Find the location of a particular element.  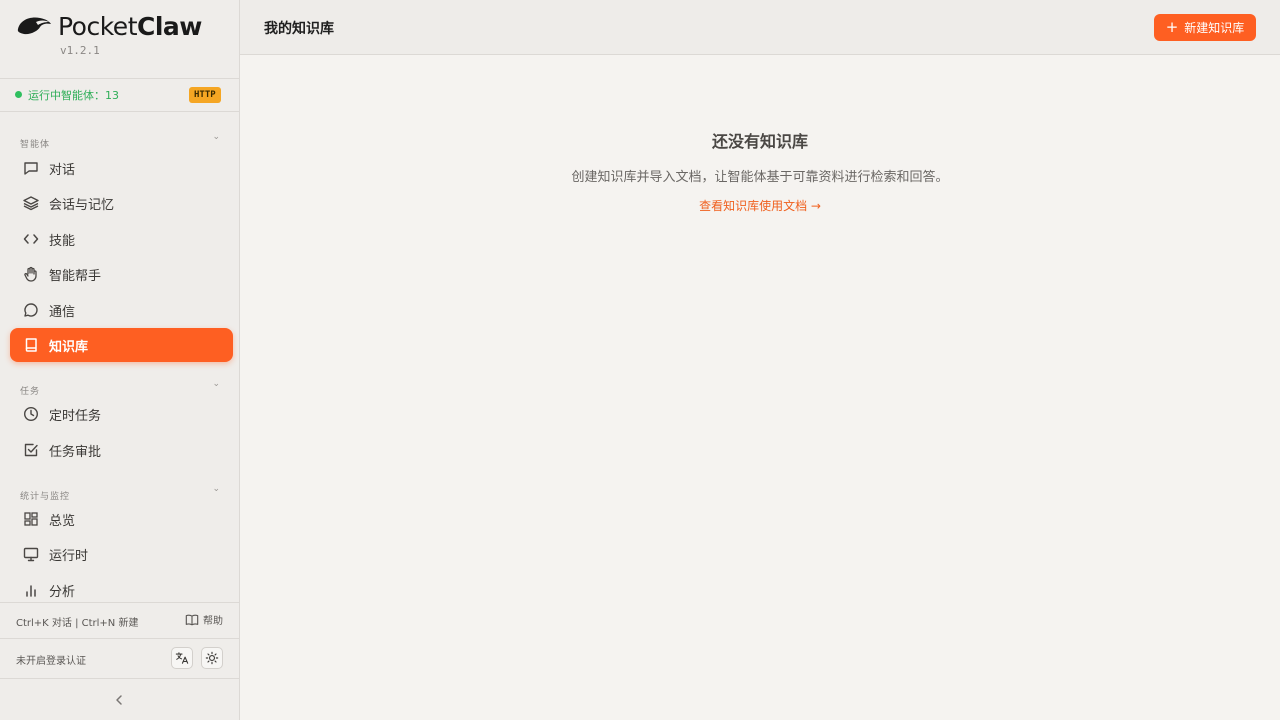

sidebar-item-label: 知识库 is located at coordinates (69, 347).